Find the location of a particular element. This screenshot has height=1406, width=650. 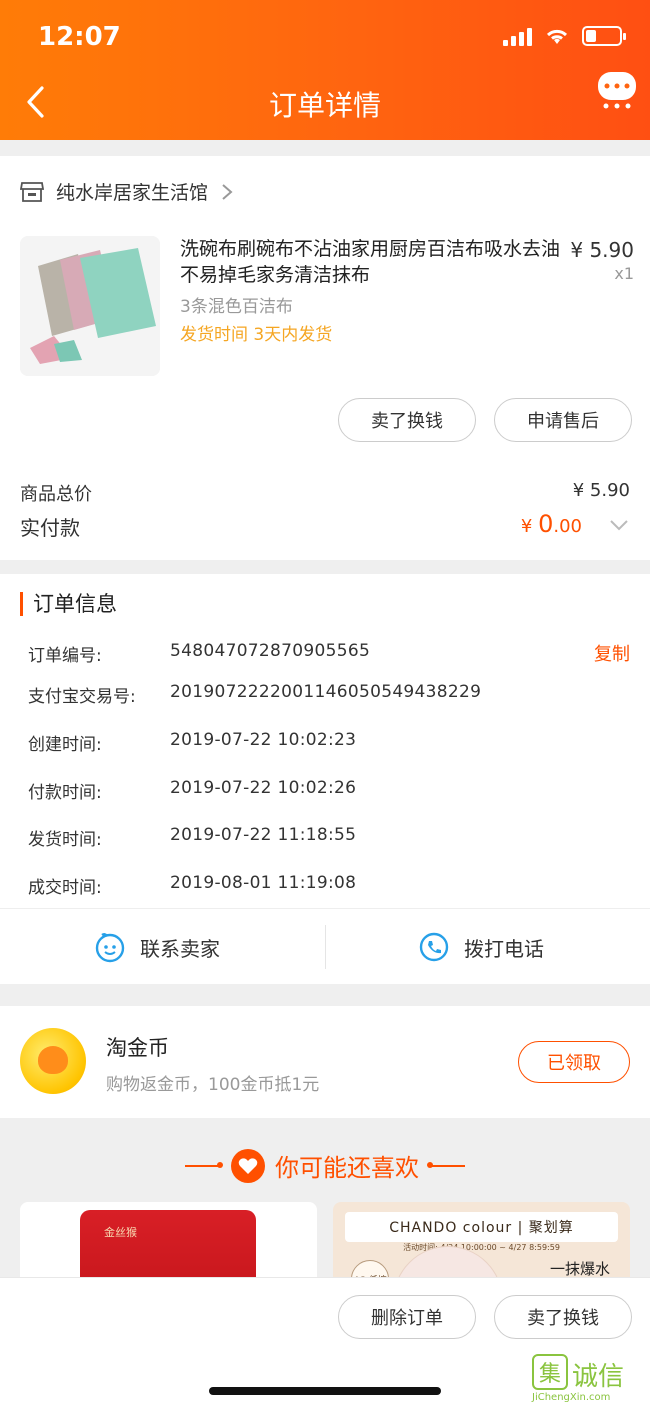

store-link: 纯水岸居家生活馆 is located at coordinates (127, 191).